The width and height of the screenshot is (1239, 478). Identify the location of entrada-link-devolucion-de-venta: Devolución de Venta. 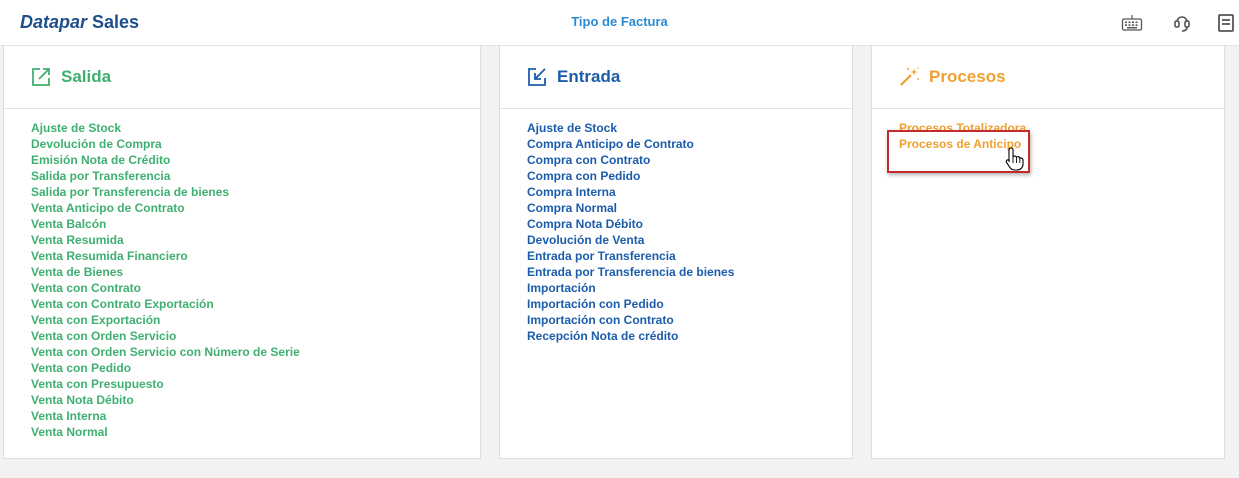
(630, 240).